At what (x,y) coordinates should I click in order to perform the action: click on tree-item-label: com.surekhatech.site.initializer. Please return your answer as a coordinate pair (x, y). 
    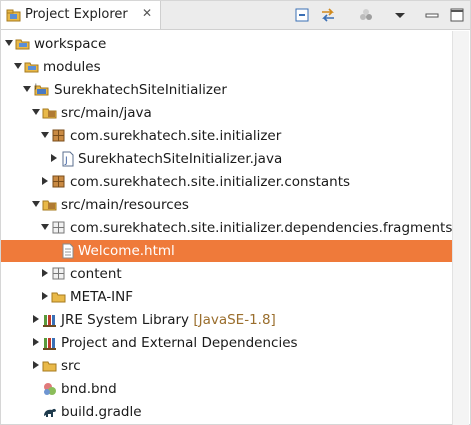
    Looking at the image, I should click on (176, 136).